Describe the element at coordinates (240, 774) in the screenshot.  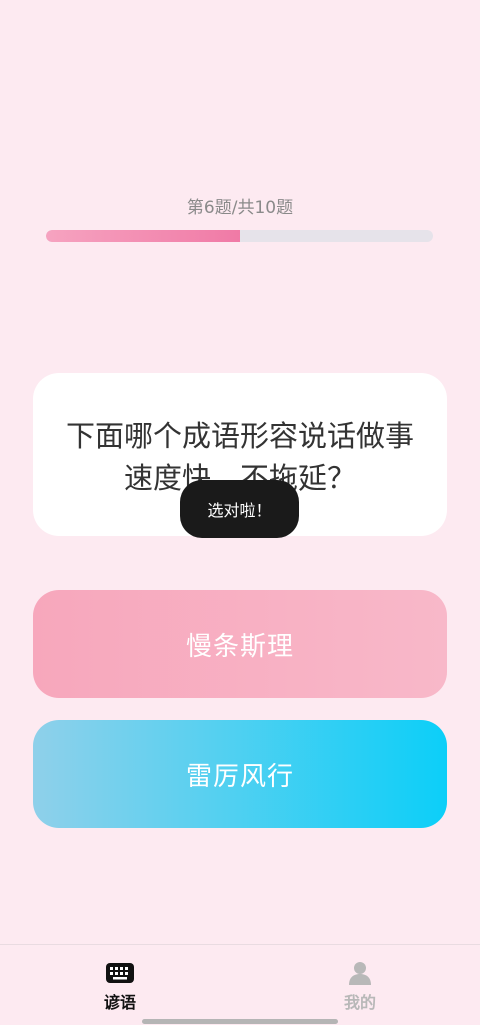
I see `option-button-2: 雷厉风行` at that location.